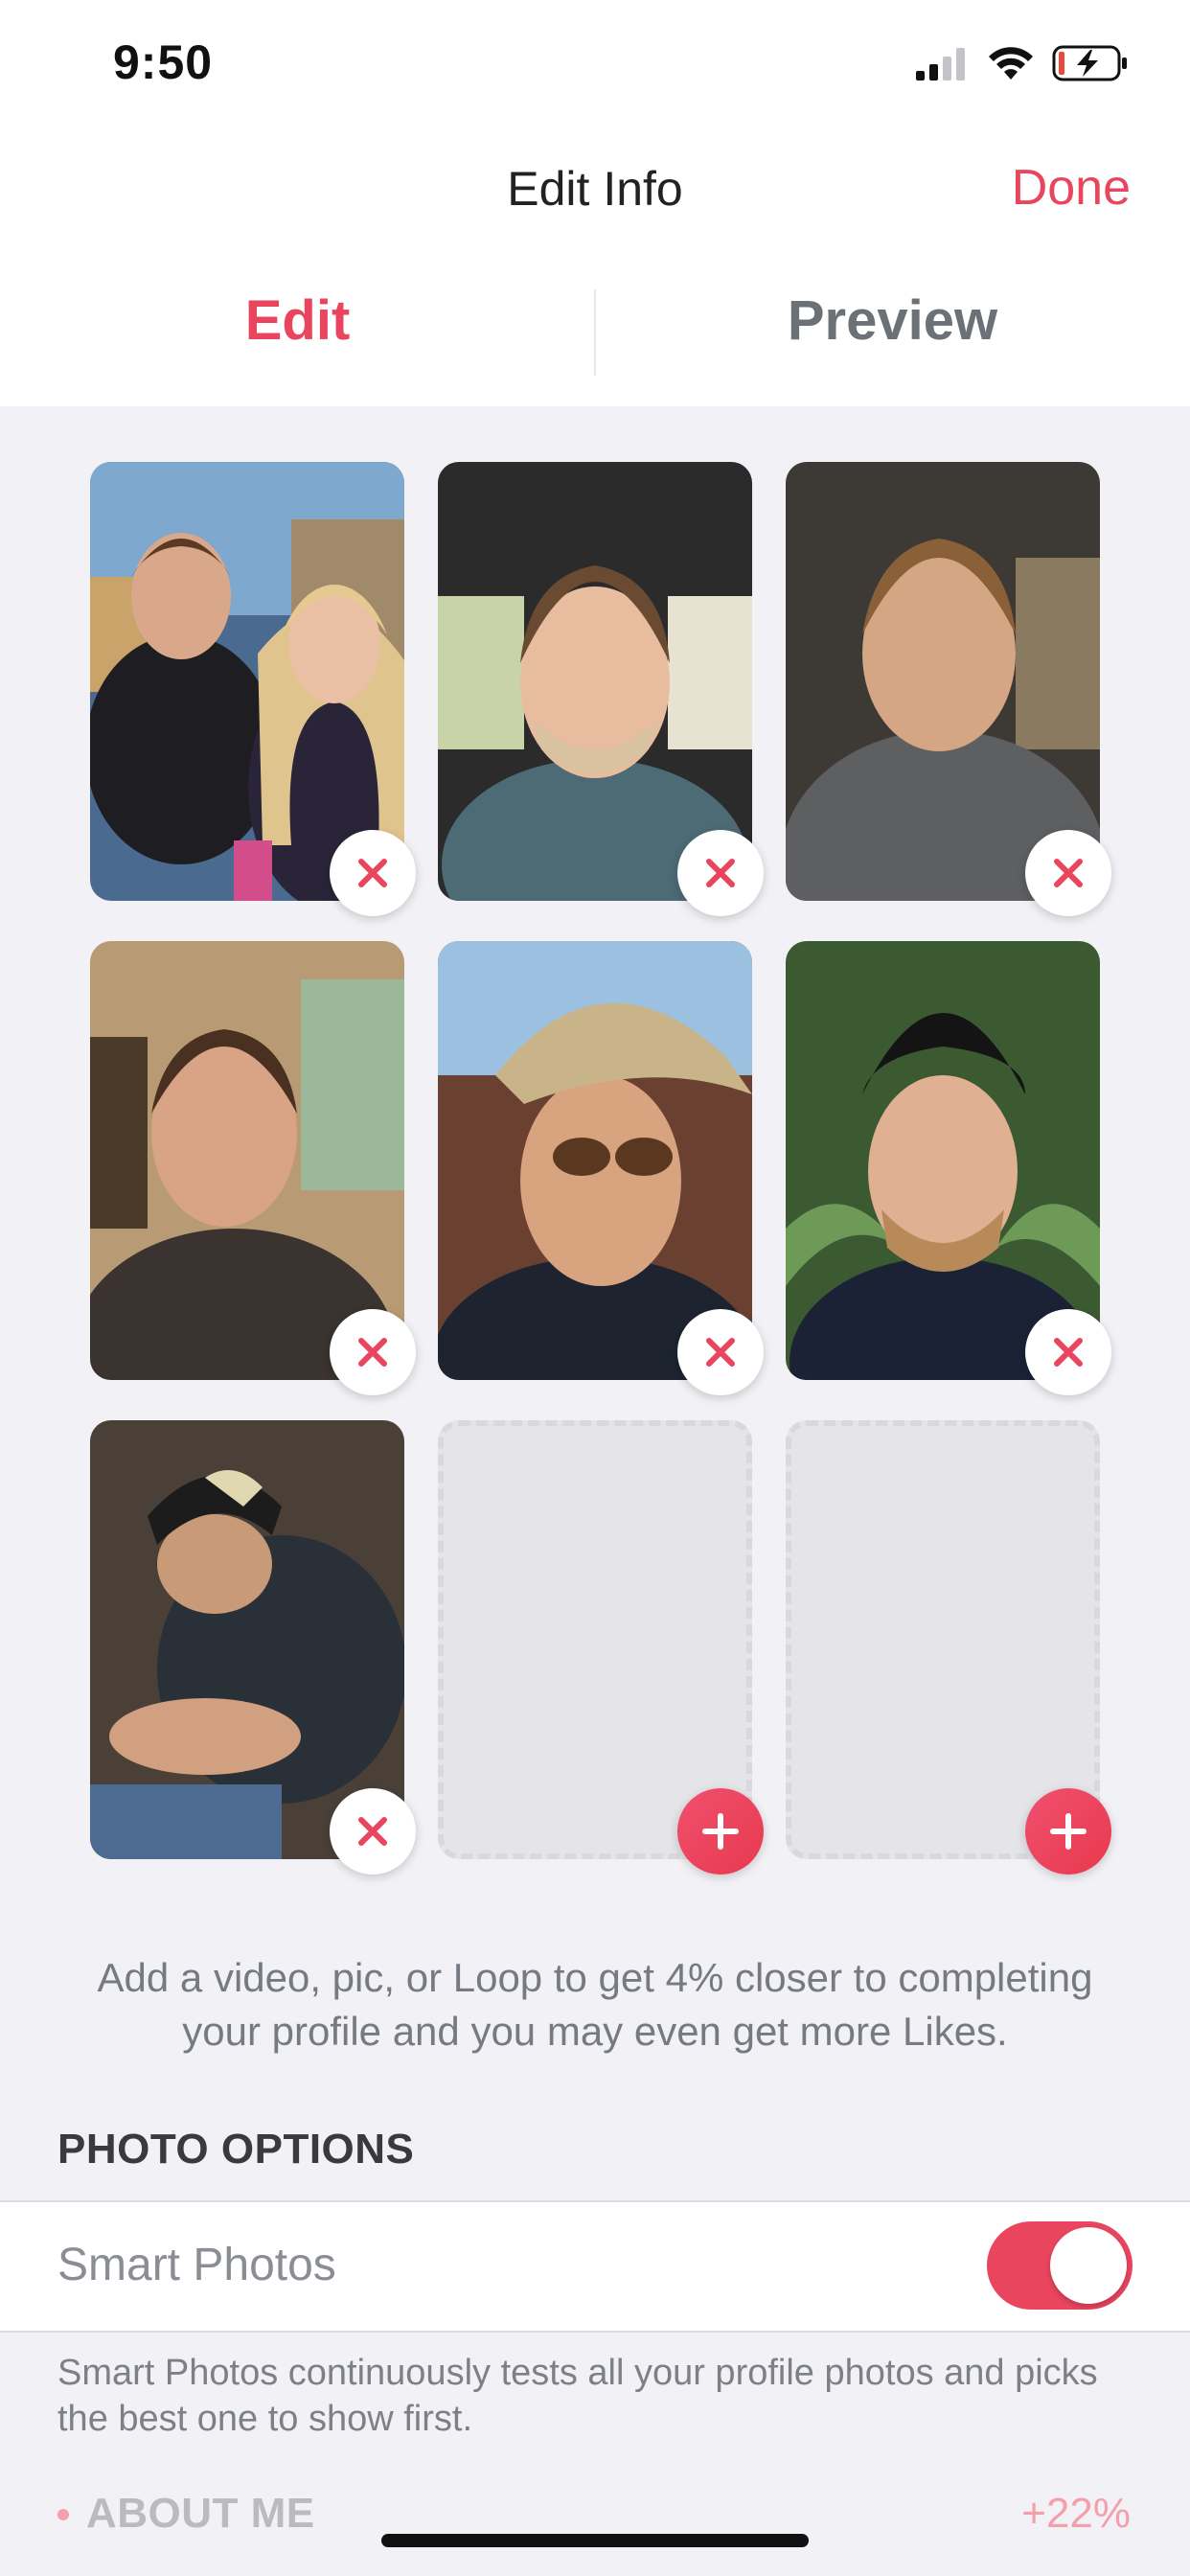  I want to click on status-icons, so click(1022, 63).